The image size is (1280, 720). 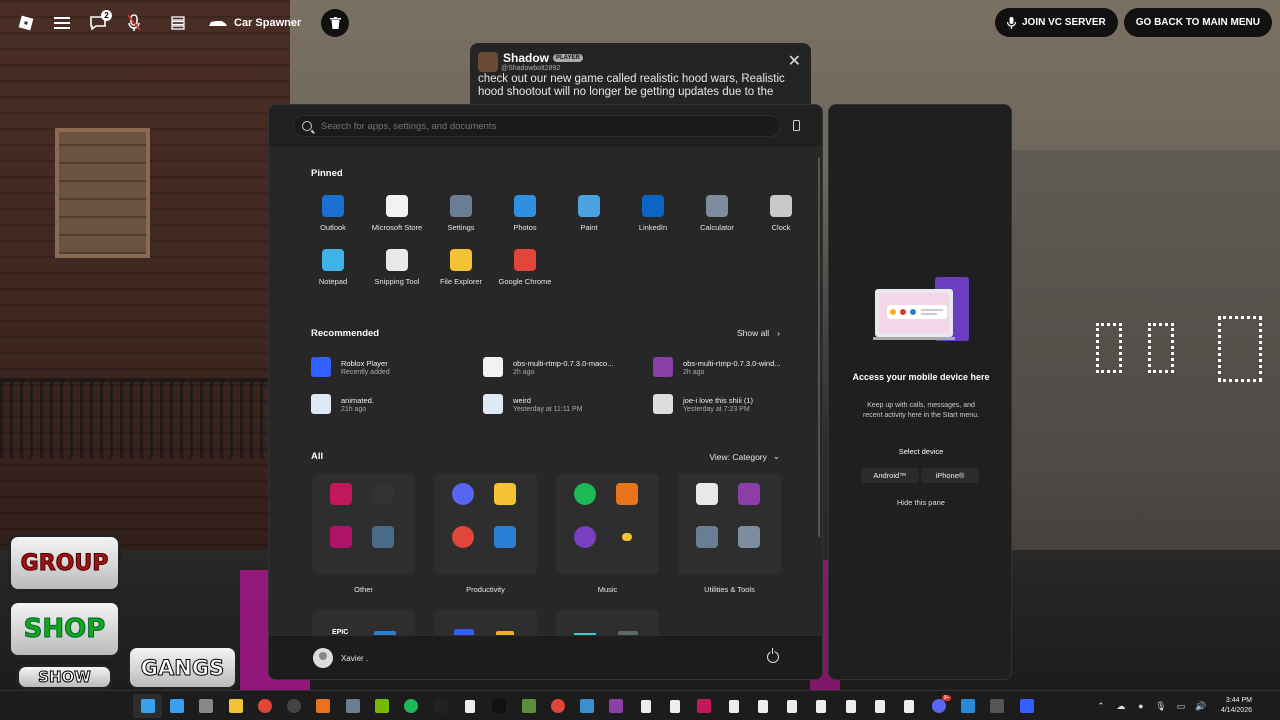 I want to click on task-view-icon, so click(x=206, y=706).